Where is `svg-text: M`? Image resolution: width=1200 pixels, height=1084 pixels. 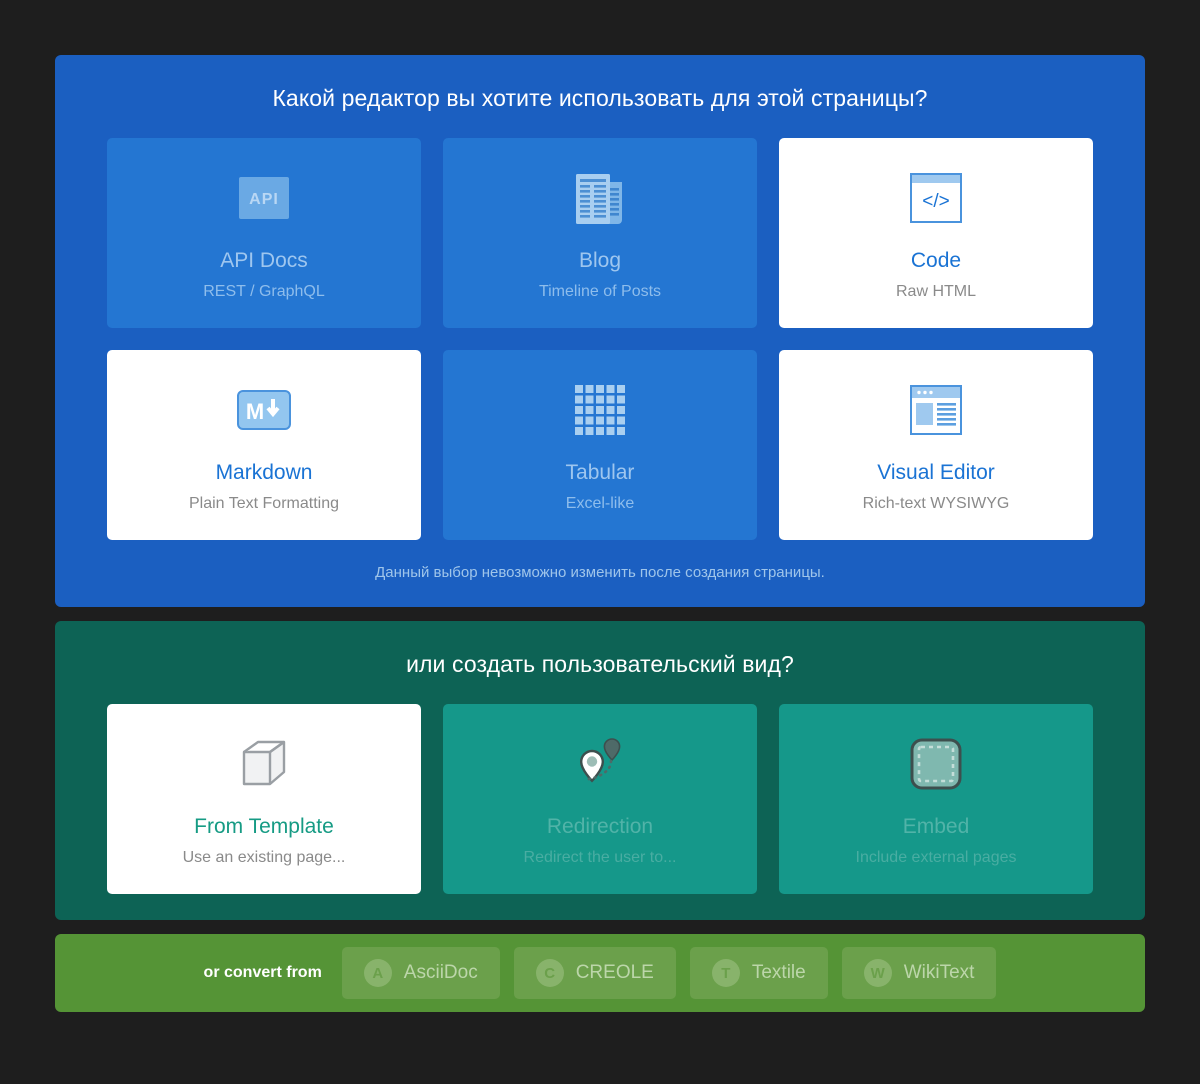
svg-text: M is located at coordinates (255, 411).